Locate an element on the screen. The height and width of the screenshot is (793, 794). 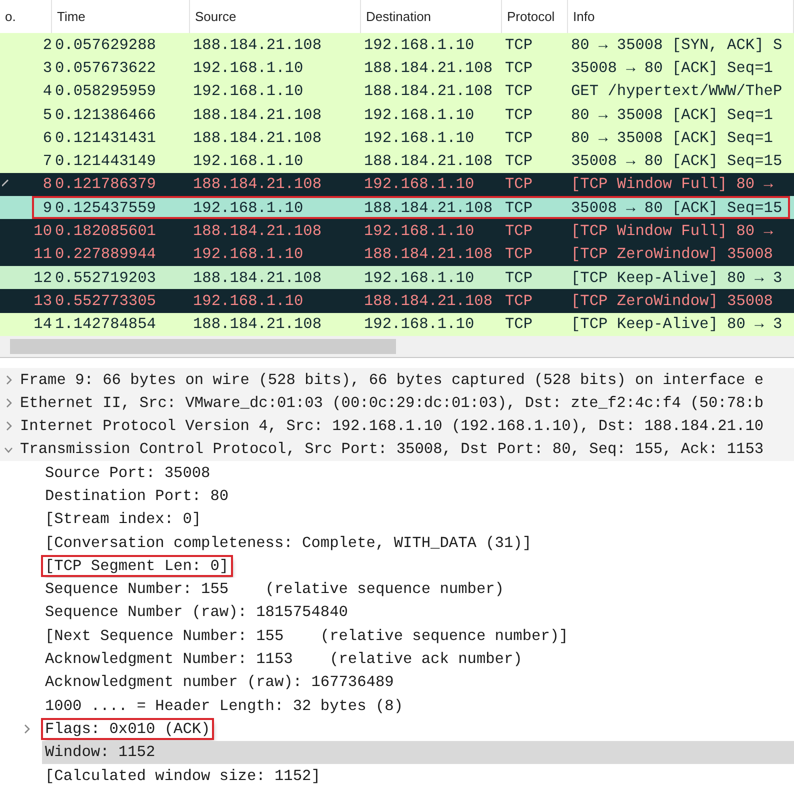
packet-row: 2 0.057629288 188.184.21.108 192.168.1.10 TCP 80 → 35008 [SYN, ACK] S is located at coordinates (397, 44).